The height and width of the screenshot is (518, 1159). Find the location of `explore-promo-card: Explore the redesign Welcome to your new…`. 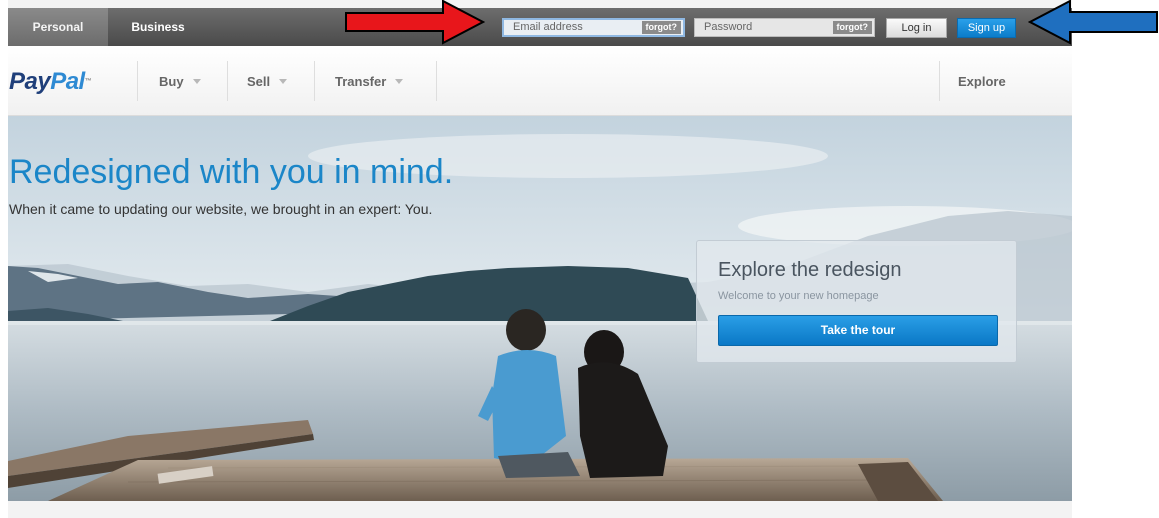

explore-promo-card: Explore the redesign Welcome to your new… is located at coordinates (856, 301).